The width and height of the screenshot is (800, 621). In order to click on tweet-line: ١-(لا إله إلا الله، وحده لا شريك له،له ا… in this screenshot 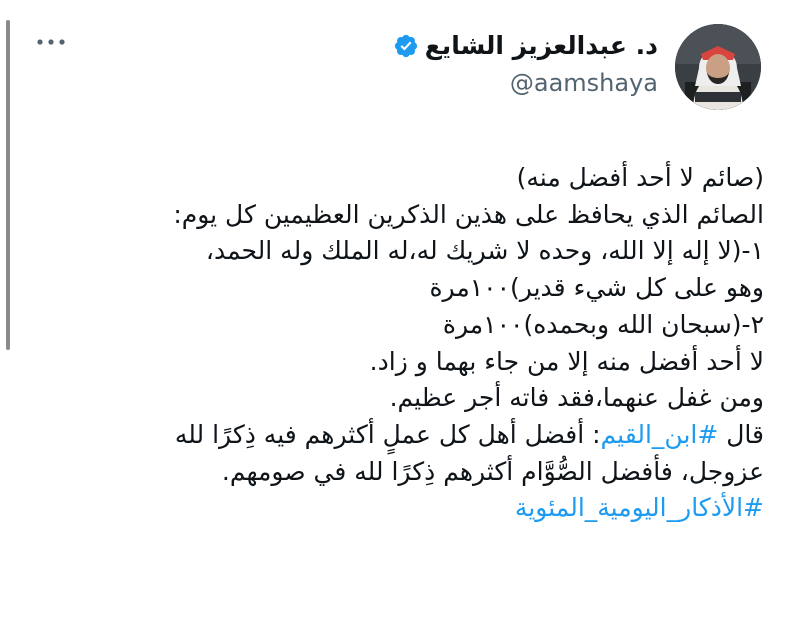, I will do `click(484, 251)`.